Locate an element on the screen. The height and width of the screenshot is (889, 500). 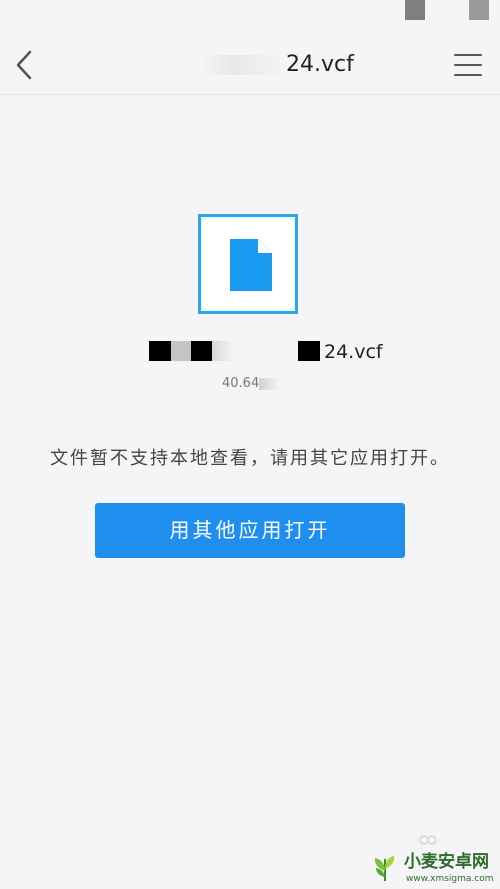
page-title-text: 24.vcf is located at coordinates (320, 64).